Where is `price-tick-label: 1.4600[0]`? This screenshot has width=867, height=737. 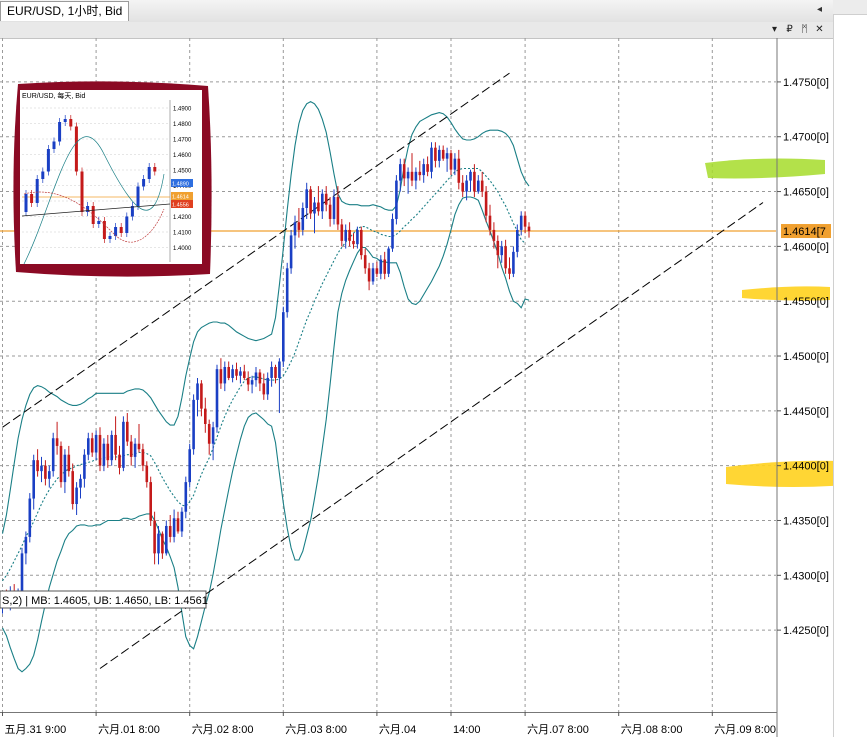
price-tick-label: 1.4600[0] is located at coordinates (806, 247).